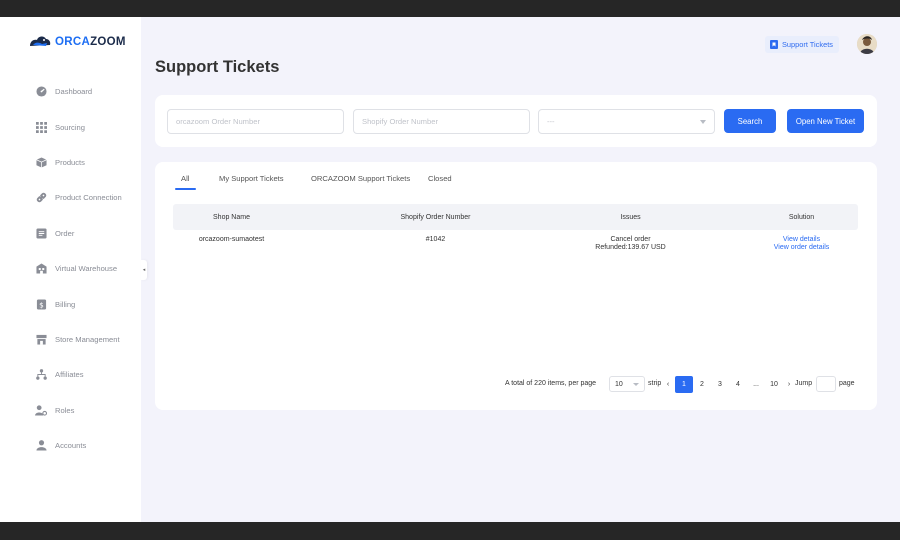 The image size is (900, 540). I want to click on support-tickets-link: Support Tickets, so click(802, 44).